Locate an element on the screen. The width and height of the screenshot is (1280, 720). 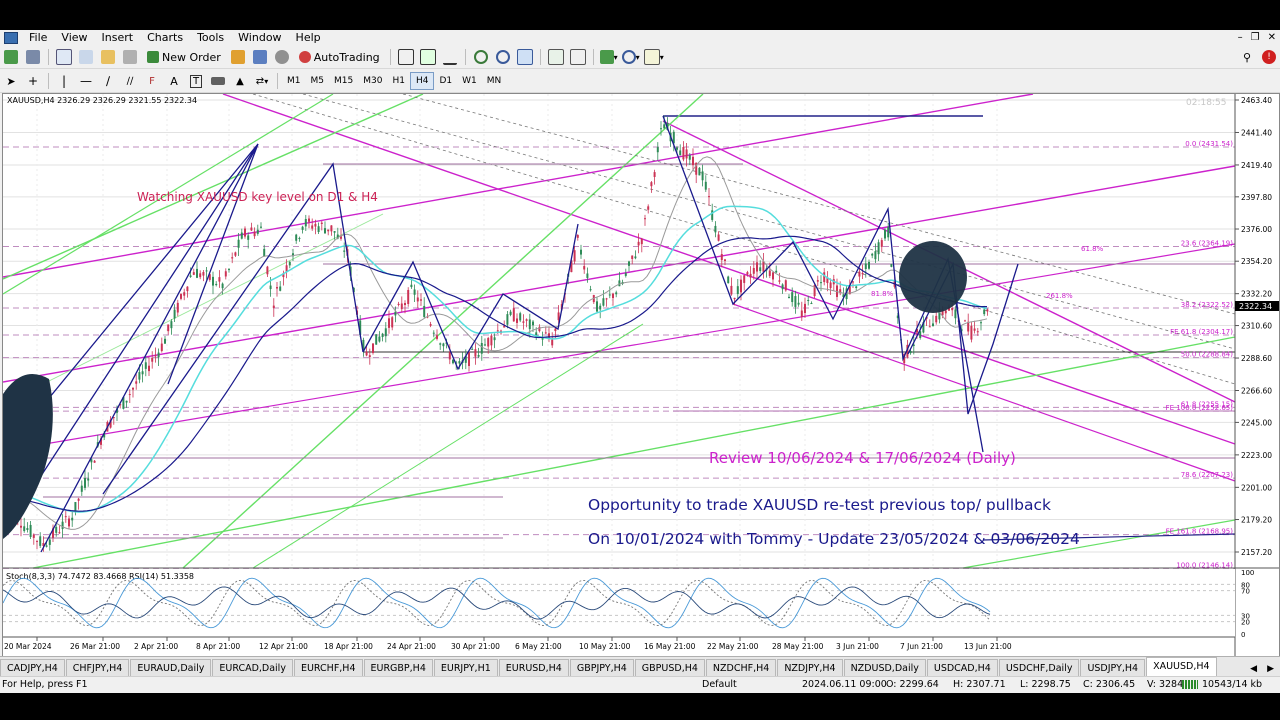
restore-icon: ❐ is located at coordinates (1255, 37).